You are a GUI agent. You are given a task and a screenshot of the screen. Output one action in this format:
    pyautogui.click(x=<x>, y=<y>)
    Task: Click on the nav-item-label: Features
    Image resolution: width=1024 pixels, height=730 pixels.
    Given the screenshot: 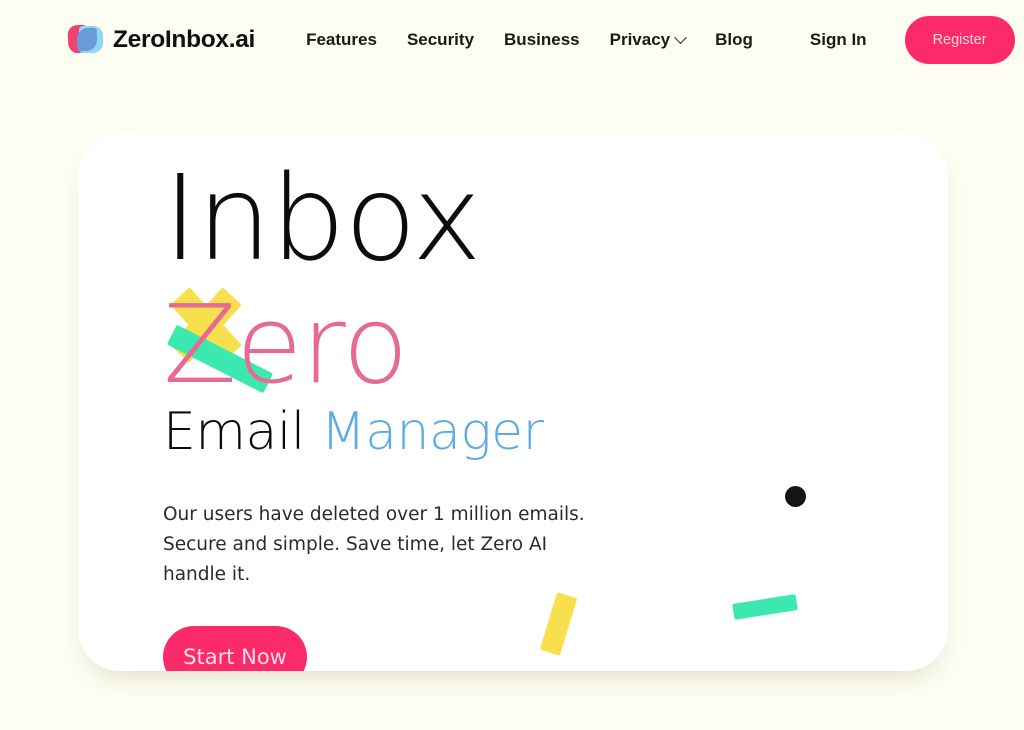 What is the action you would take?
    pyautogui.click(x=341, y=39)
    